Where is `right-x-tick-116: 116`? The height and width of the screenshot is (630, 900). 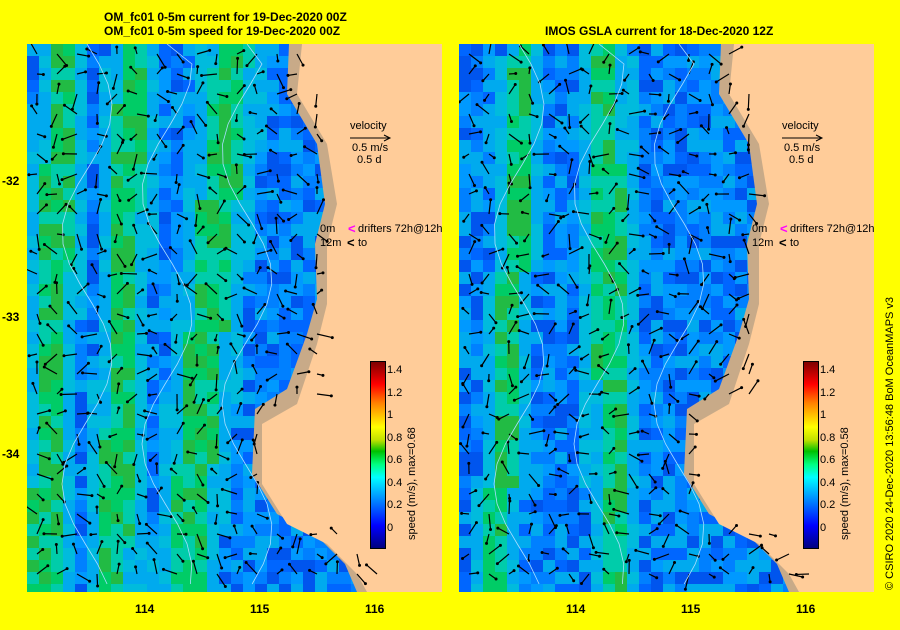 right-x-tick-116: 116 is located at coordinates (806, 609).